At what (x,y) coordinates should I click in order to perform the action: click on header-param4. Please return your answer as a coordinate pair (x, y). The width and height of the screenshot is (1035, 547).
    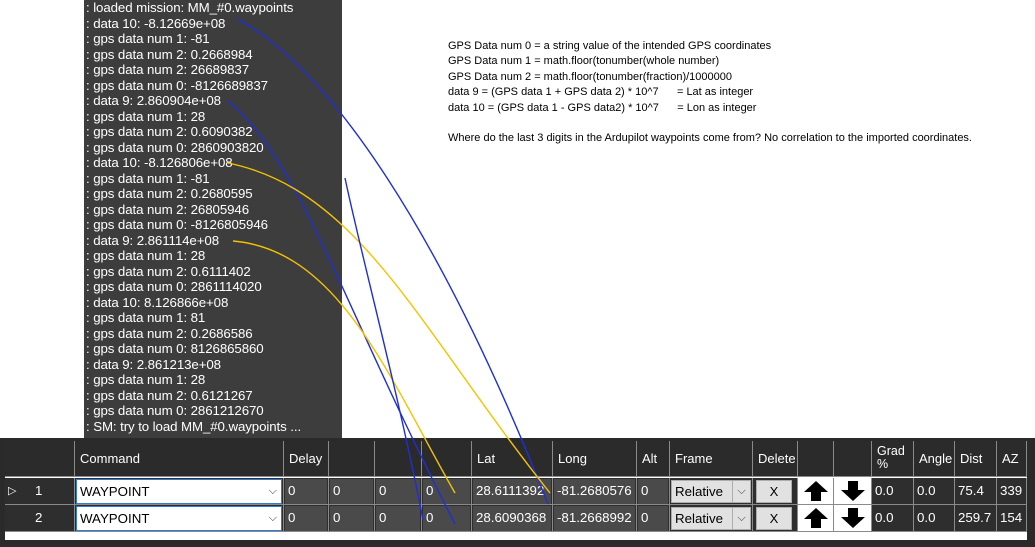
    Looking at the image, I should click on (447, 459).